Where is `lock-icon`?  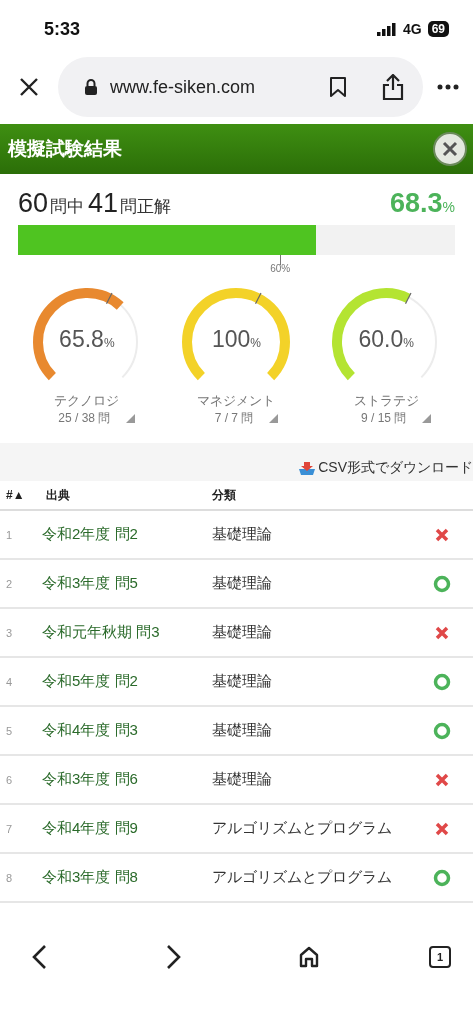 lock-icon is located at coordinates (91, 87).